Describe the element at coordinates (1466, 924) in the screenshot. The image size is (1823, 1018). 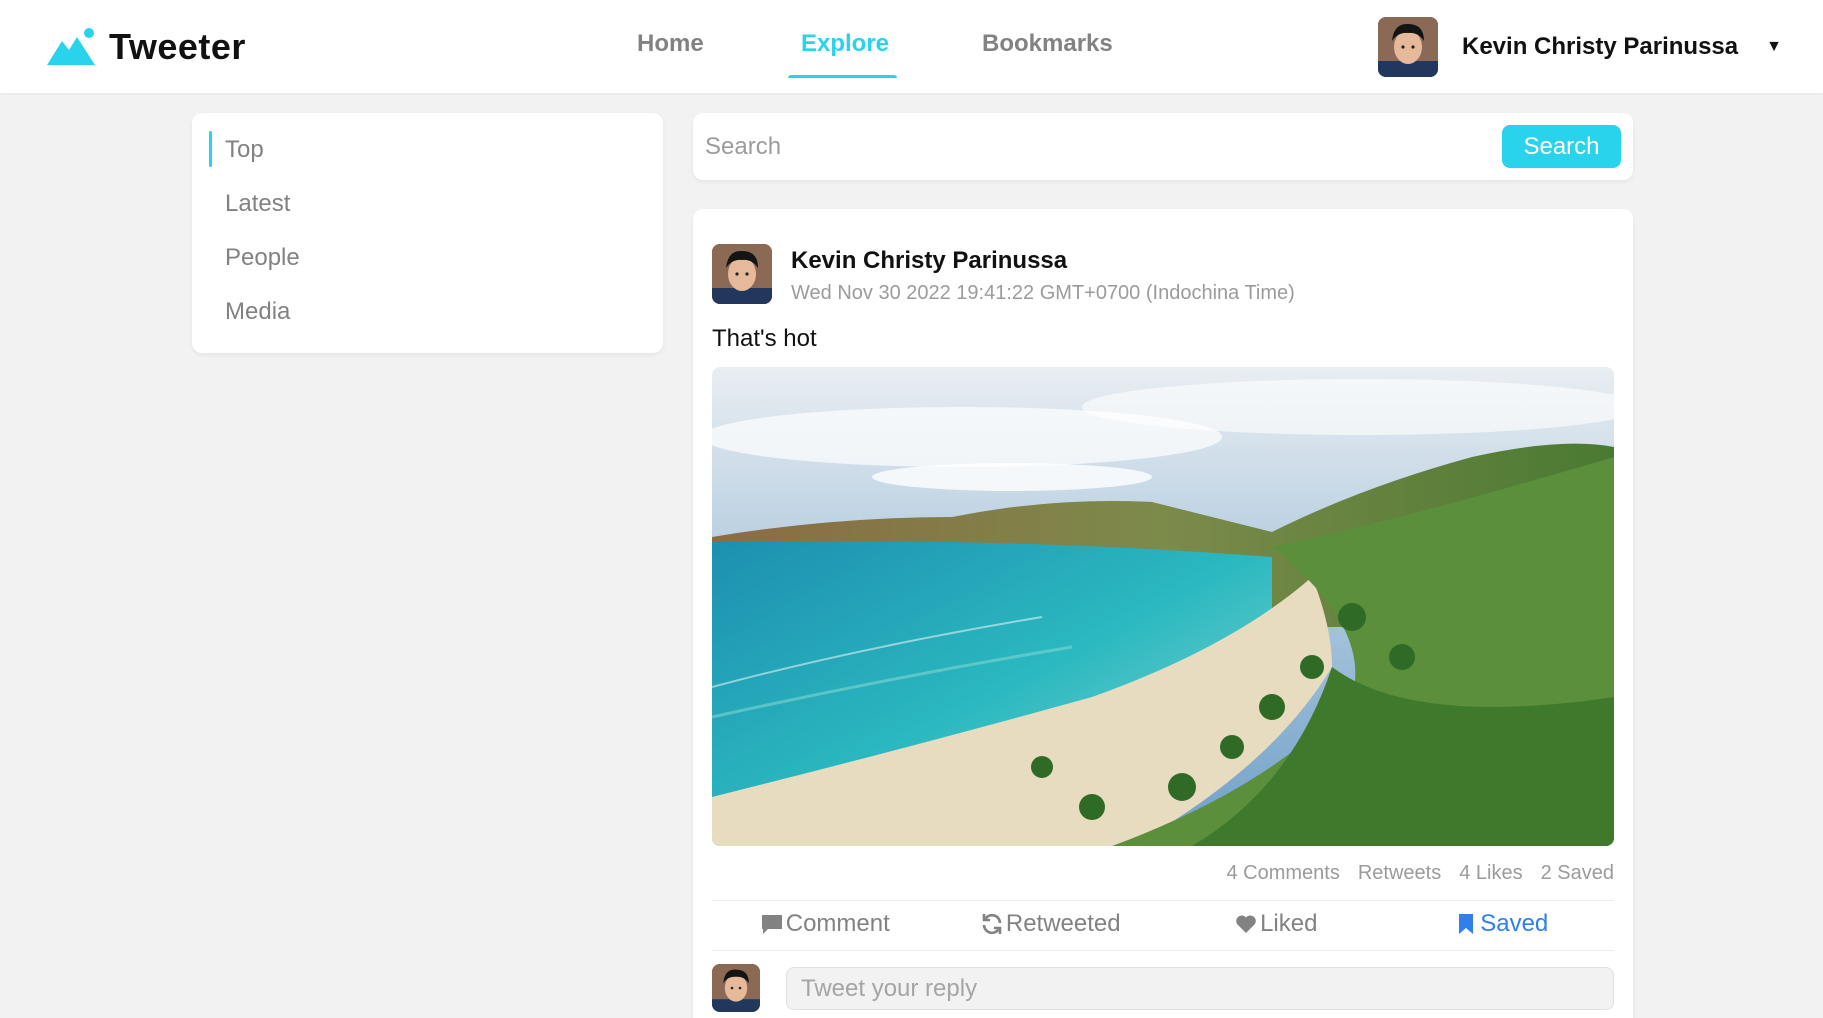
I see `bookmark-icon` at that location.